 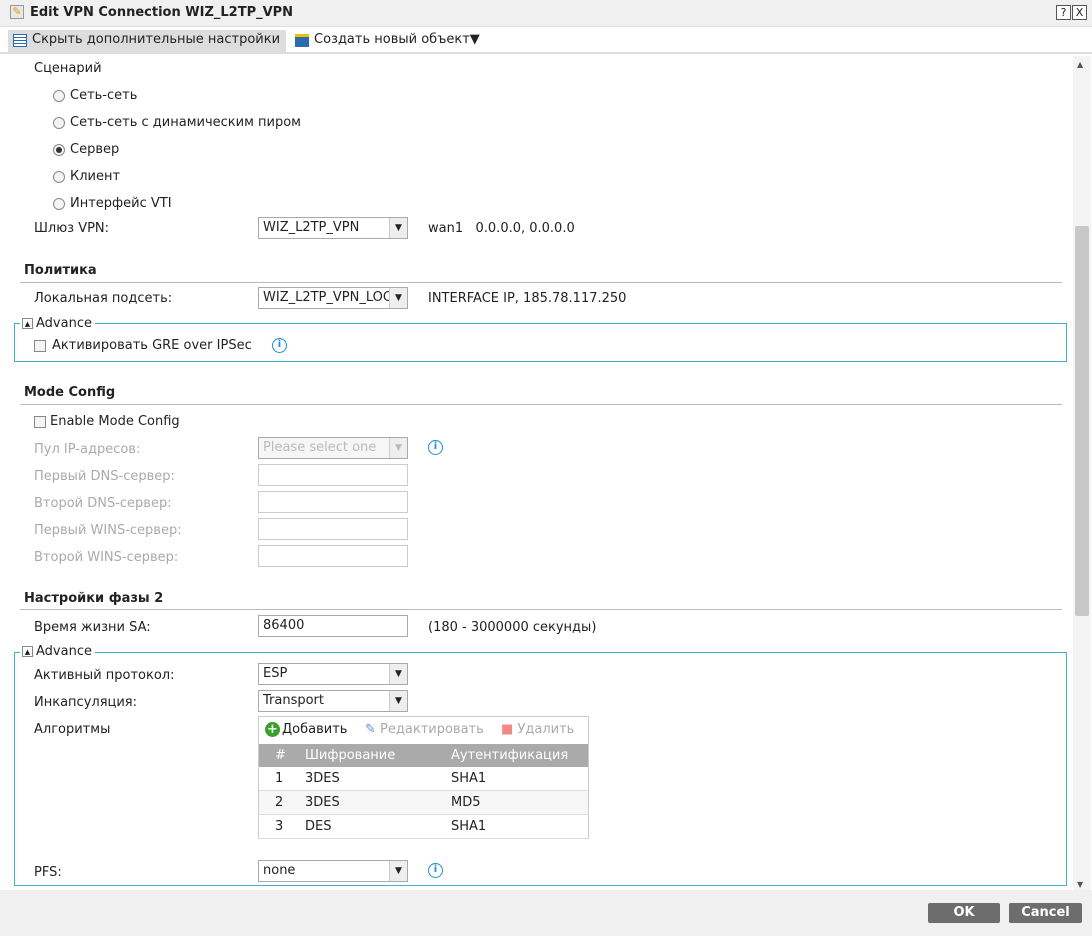 I want to click on local-subnet-info: INTERFACE IP, 185.78.117.250, so click(x=527, y=298).